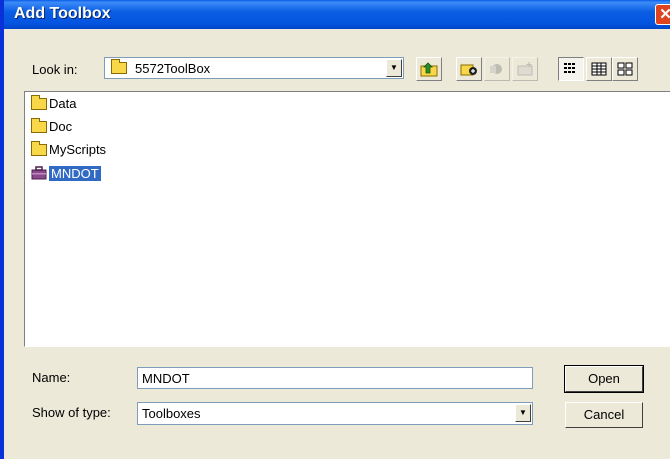 The height and width of the screenshot is (459, 670). I want to click on list-view-icon, so click(569, 68).